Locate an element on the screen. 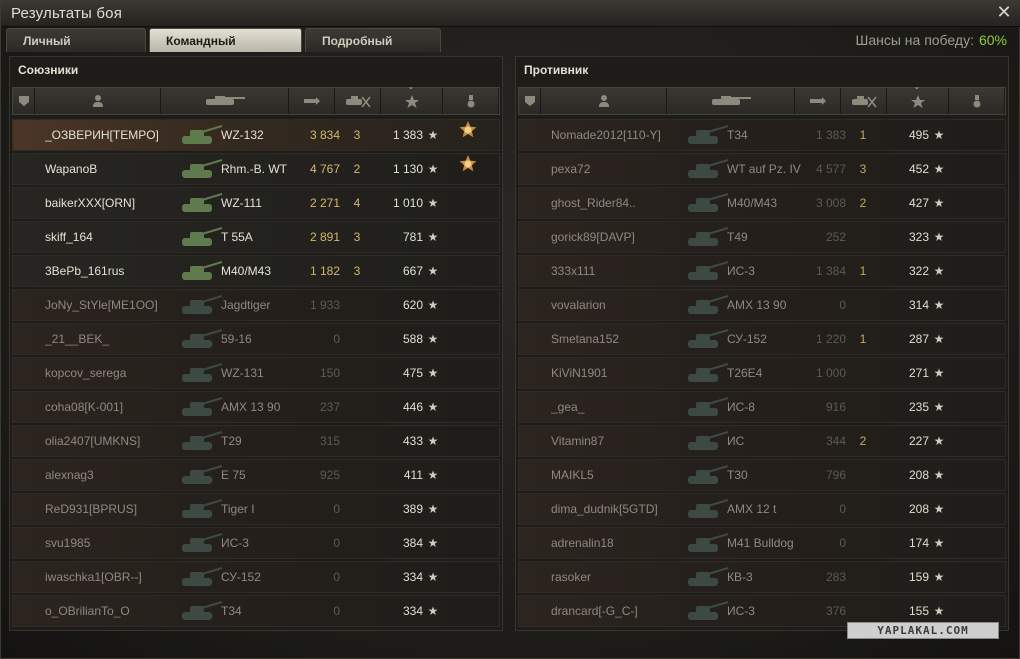 The height and width of the screenshot is (659, 1020). player-name: baikerXXX[ORN] is located at coordinates (113, 203).